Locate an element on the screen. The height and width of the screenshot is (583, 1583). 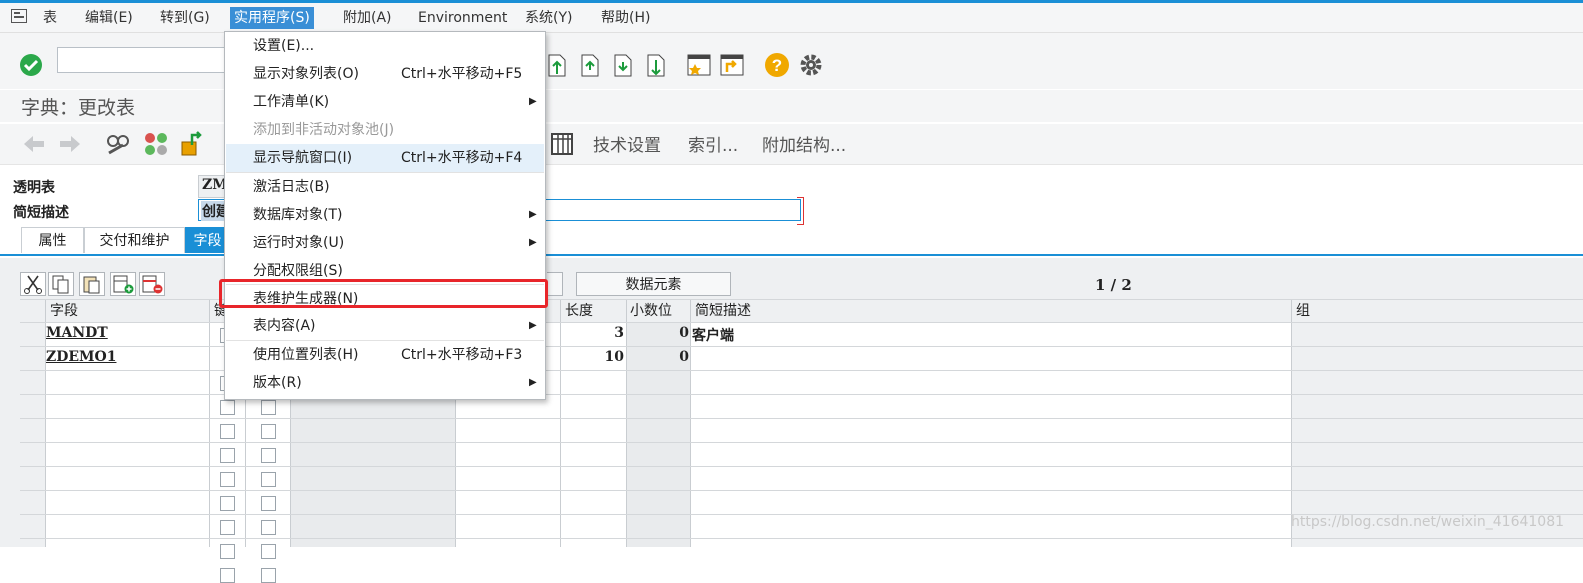
copy-icon is located at coordinates (61, 286).